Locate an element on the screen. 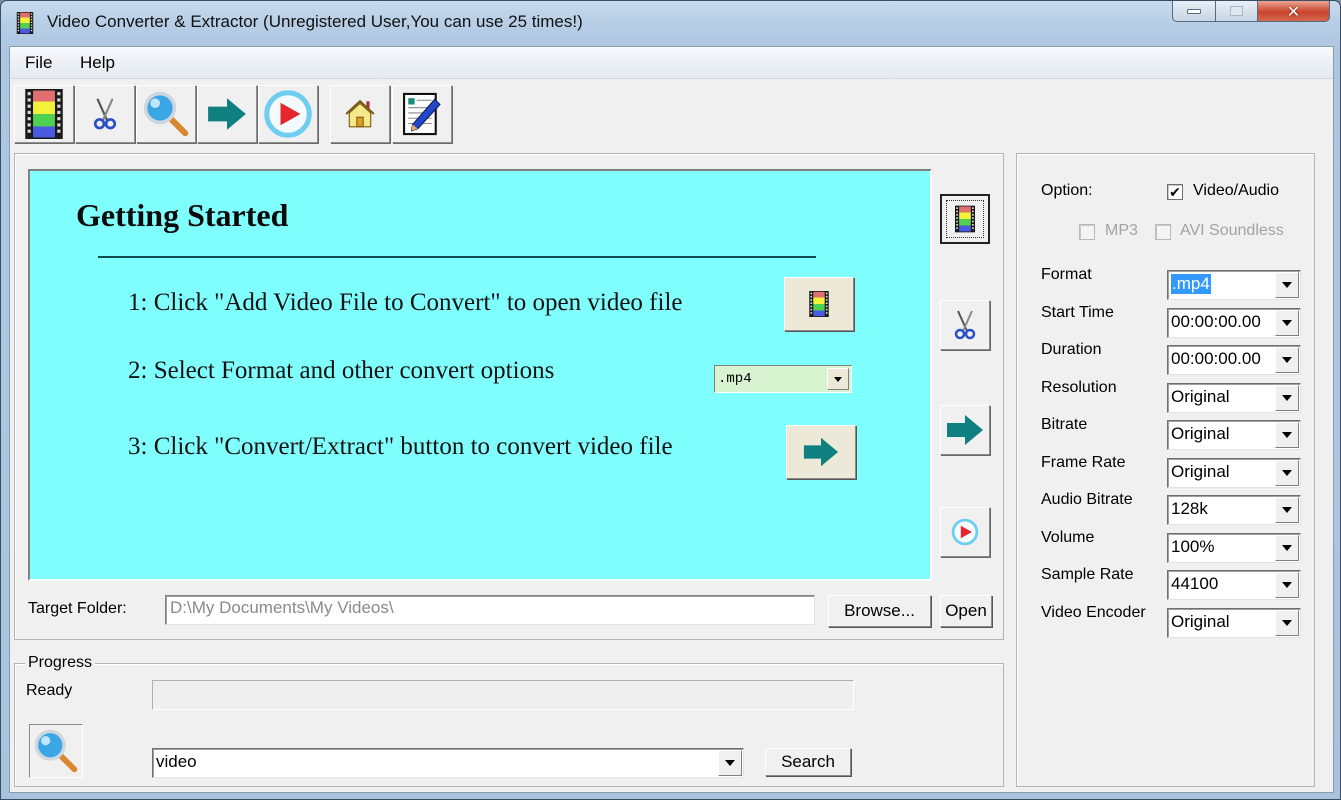 Image resolution: width=1341 pixels, height=800 pixels. resolution-combo: Original is located at coordinates (1234, 397).